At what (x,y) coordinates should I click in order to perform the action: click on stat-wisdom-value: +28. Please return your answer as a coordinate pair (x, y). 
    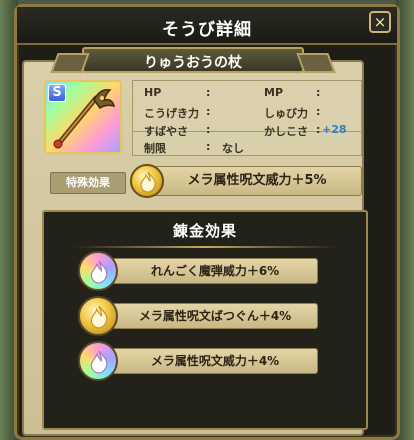
    Looking at the image, I should click on (334, 129).